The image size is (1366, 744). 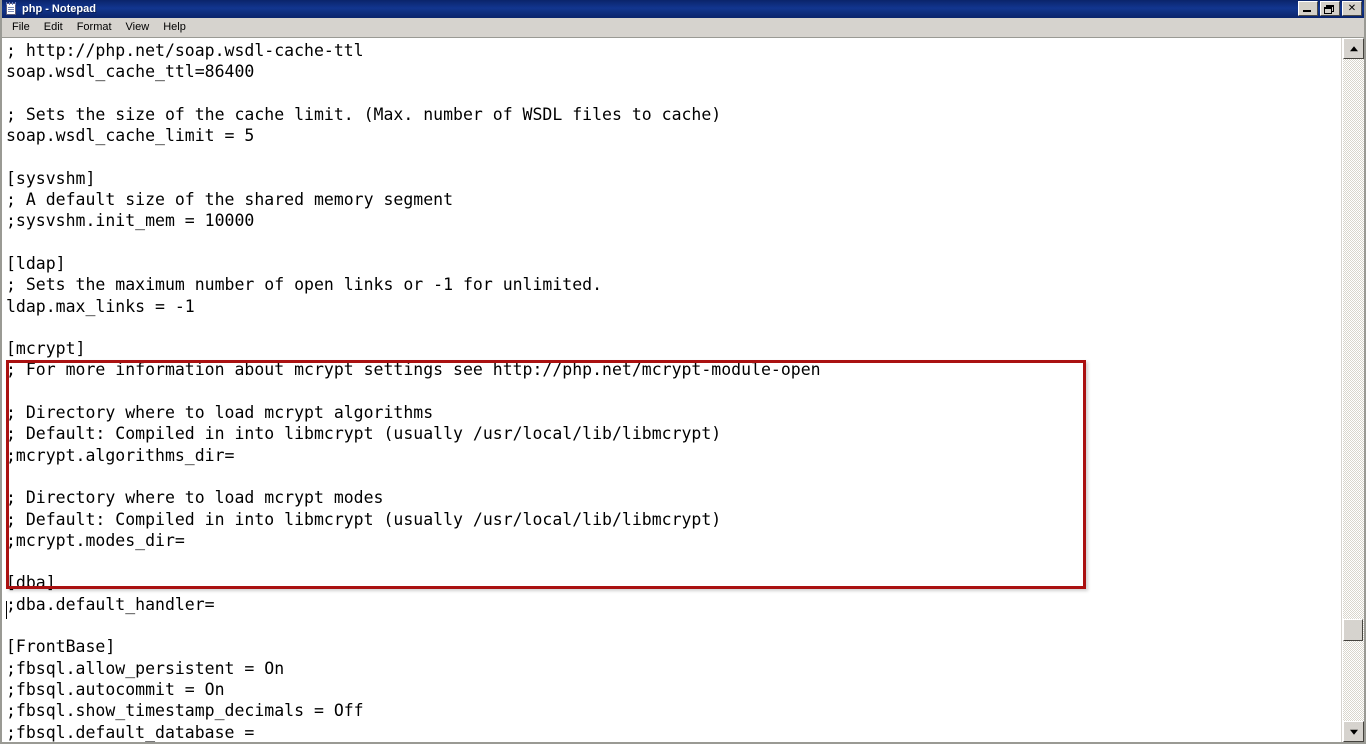 What do you see at coordinates (683, 9) in the screenshot?
I see `title-bar: php - Notepad ✕` at bounding box center [683, 9].